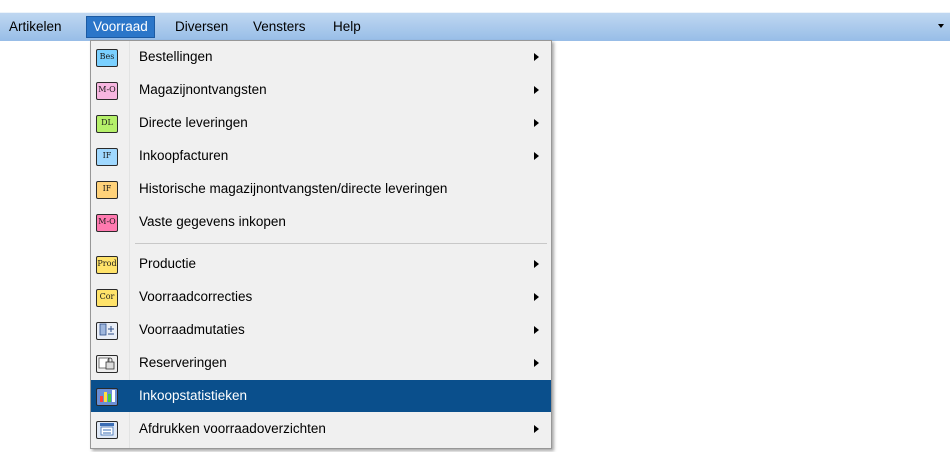 Image resolution: width=950 pixels, height=452 pixels. What do you see at coordinates (232, 428) in the screenshot?
I see `menu-item-label: Afdrukken voorraadoverzichten` at bounding box center [232, 428].